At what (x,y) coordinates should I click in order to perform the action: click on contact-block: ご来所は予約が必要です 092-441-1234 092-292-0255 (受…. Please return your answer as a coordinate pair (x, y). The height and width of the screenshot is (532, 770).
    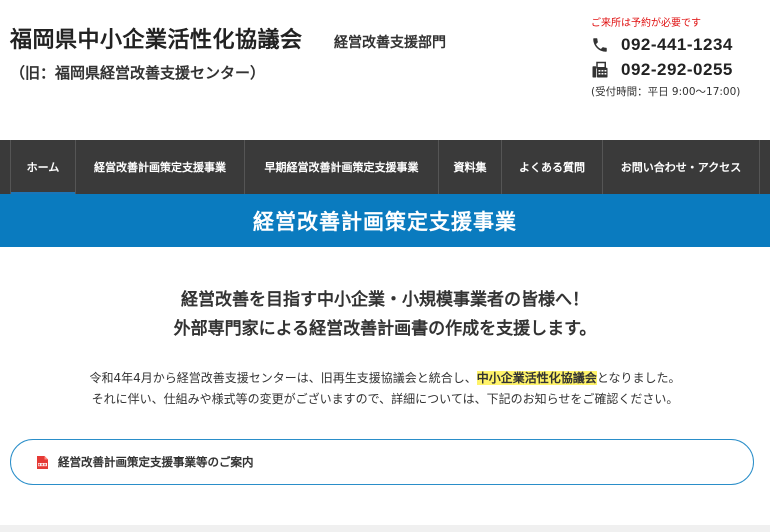
    Looking at the image, I should click on (678, 56).